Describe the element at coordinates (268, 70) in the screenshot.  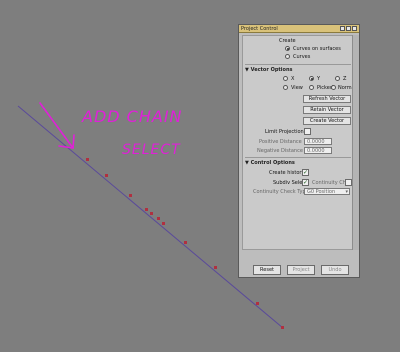
I see `vector-options-header: ▼ Vector Options` at that location.